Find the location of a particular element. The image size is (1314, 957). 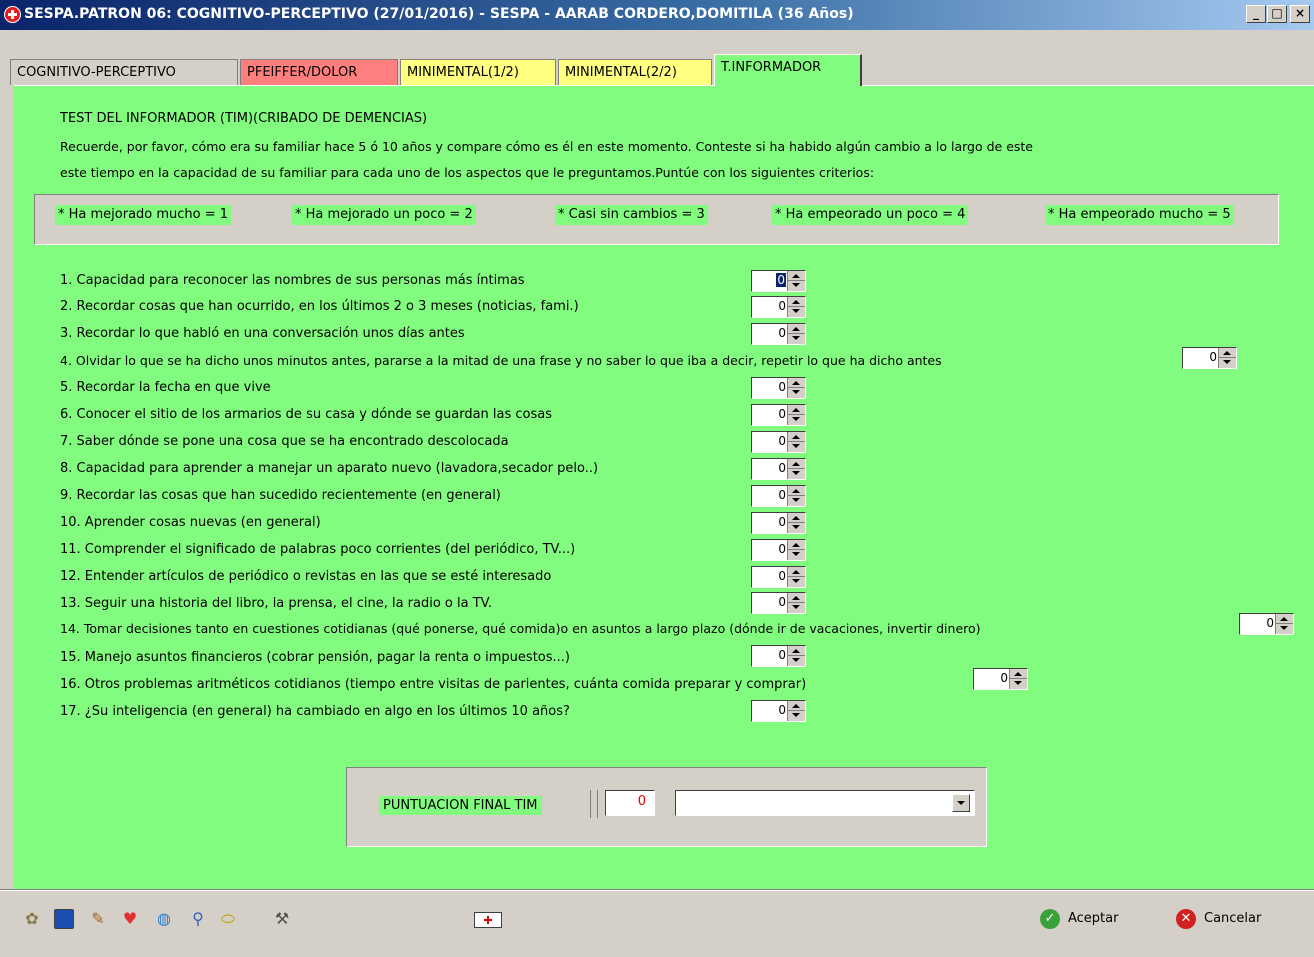

tab-cognitivo-perceptivo: COGNITIVO-PERCEPTIVO is located at coordinates (124, 72).